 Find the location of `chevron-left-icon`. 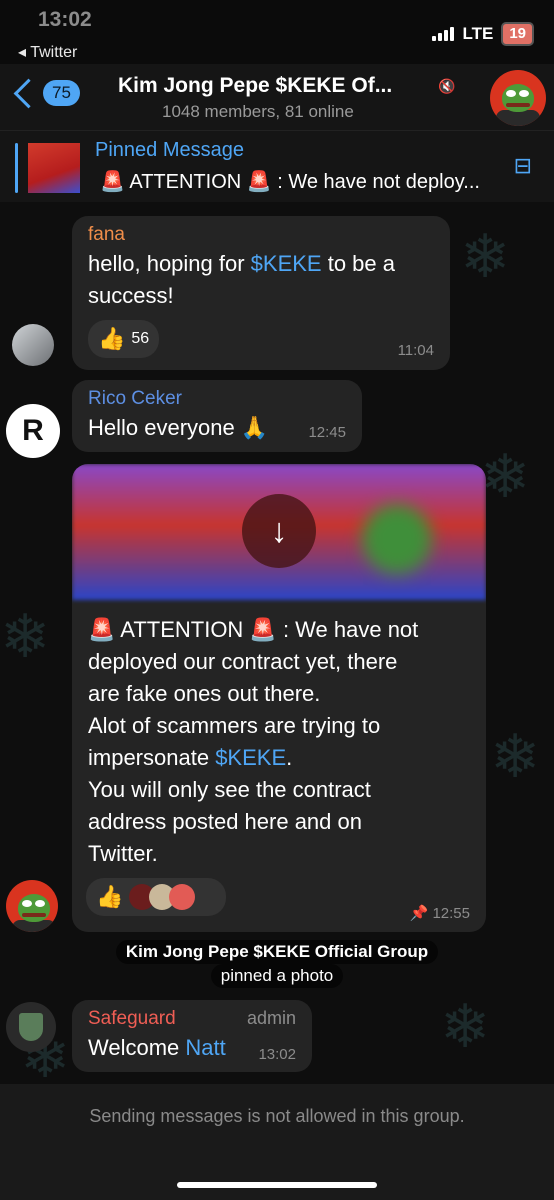

chevron-left-icon is located at coordinates (28, 93).